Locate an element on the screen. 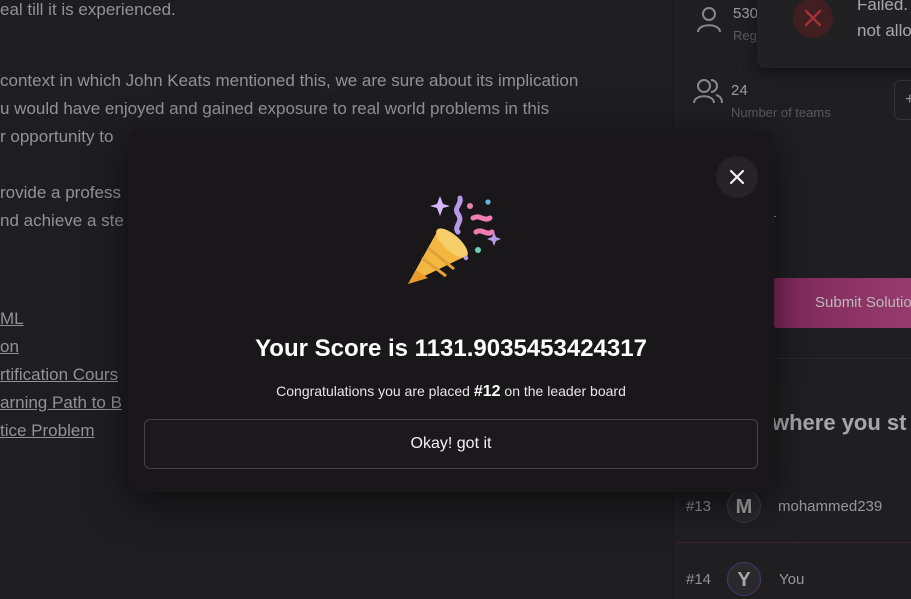 The height and width of the screenshot is (599, 911). okay-button: Okay! got it is located at coordinates (451, 444).